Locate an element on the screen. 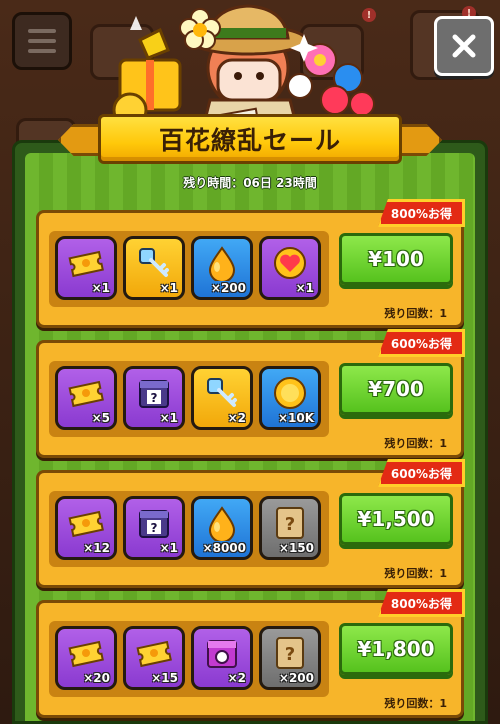 The width and height of the screenshot is (500, 724). buy-button: ¥1,500 is located at coordinates (396, 519).